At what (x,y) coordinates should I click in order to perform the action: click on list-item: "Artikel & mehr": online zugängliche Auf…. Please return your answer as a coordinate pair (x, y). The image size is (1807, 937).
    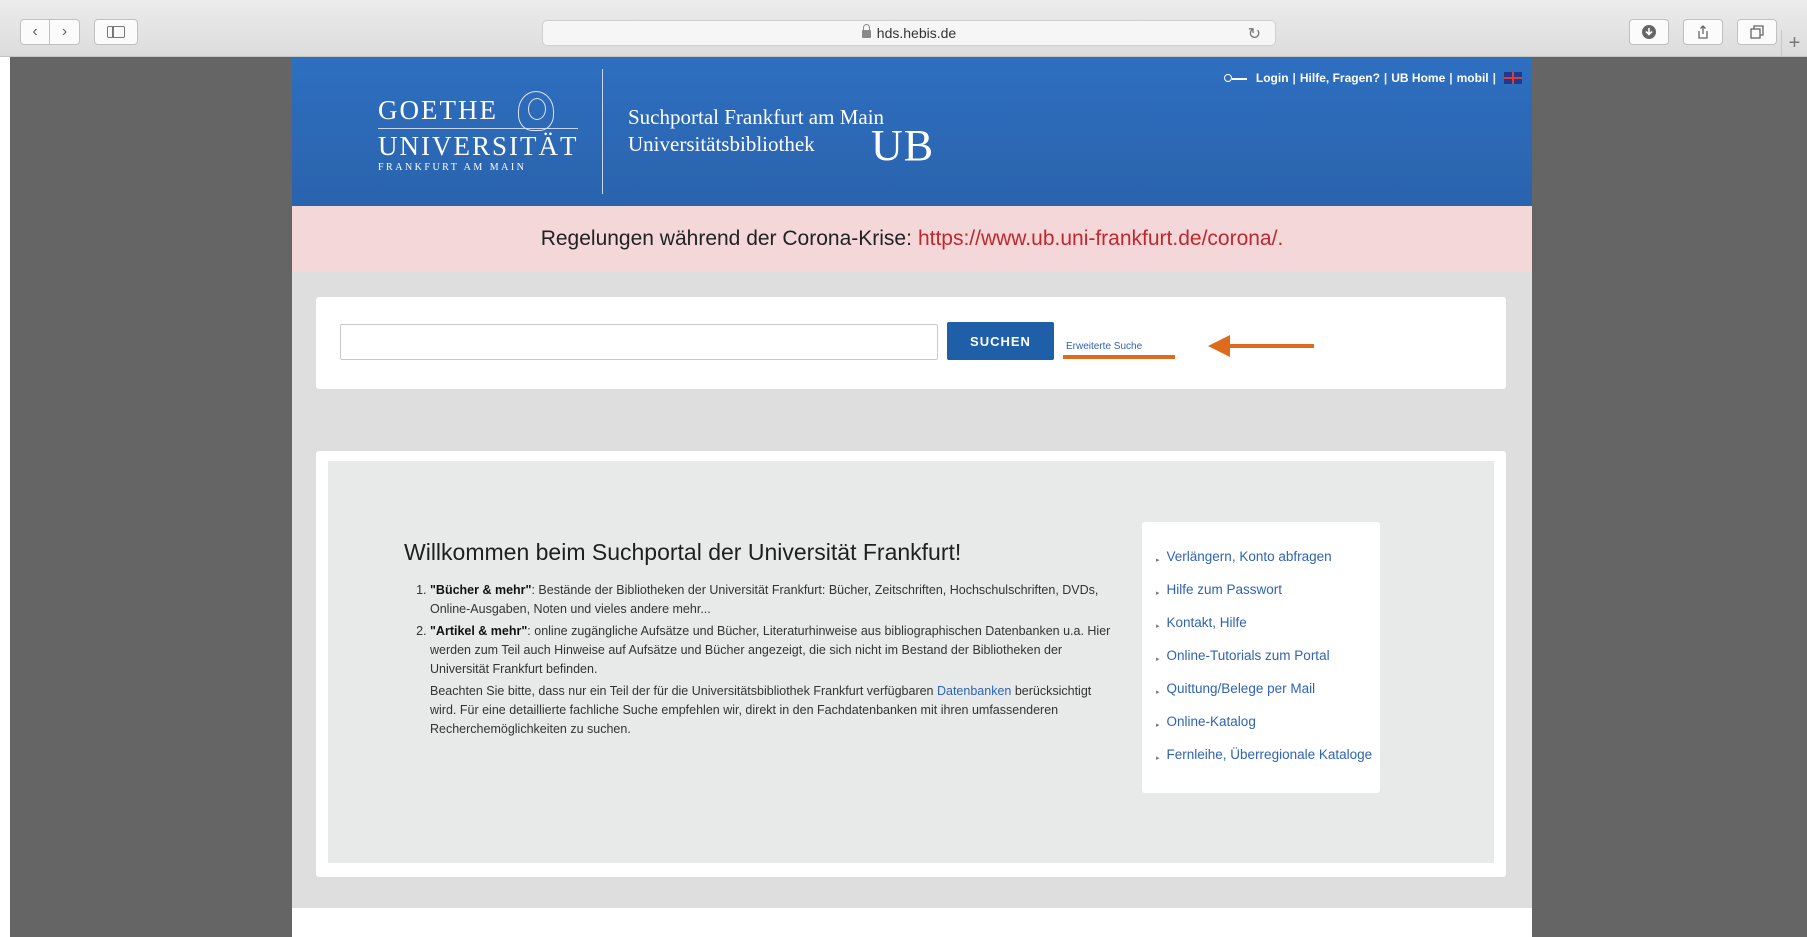
    Looking at the image, I should click on (772, 650).